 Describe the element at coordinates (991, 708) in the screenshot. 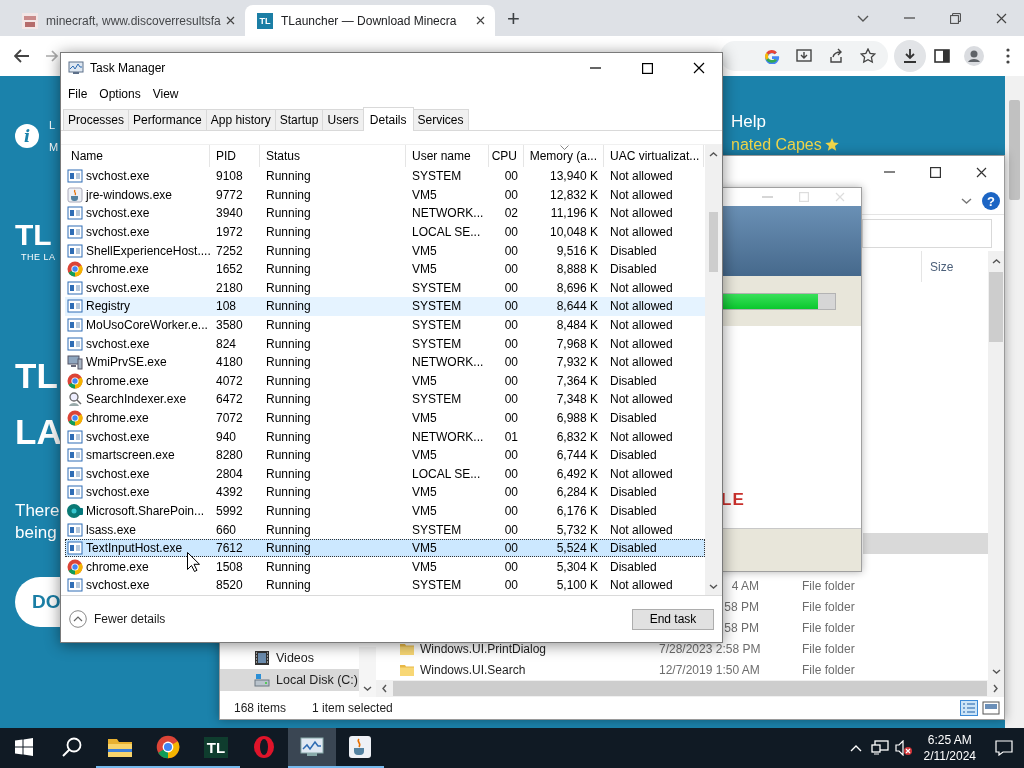

I see `tiles-view-icon` at that location.